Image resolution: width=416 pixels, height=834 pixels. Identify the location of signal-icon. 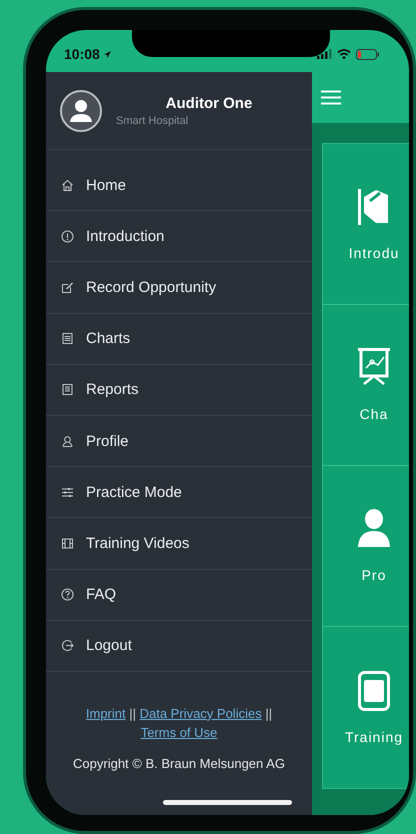
(324, 54).